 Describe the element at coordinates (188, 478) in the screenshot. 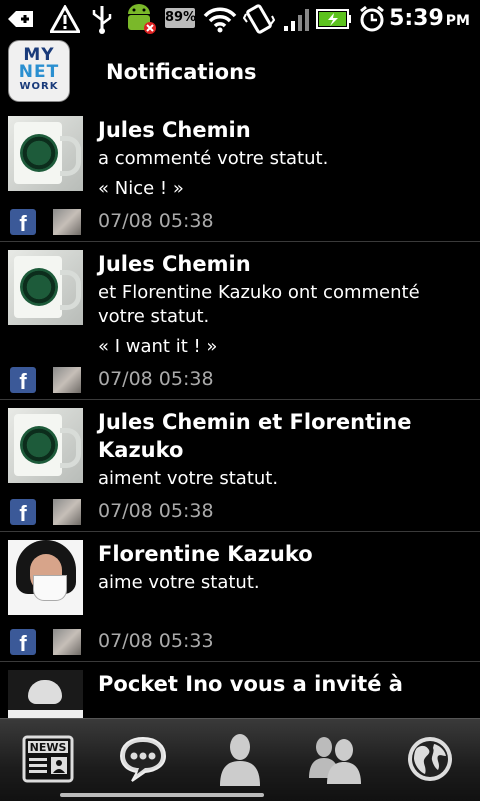

I see `notification-message: aiment votre statut.` at that location.